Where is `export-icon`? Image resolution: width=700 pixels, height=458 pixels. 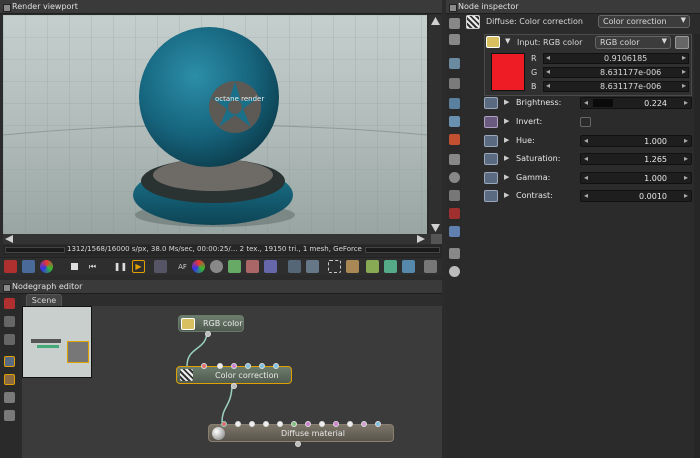 export-icon is located at coordinates (312, 266).